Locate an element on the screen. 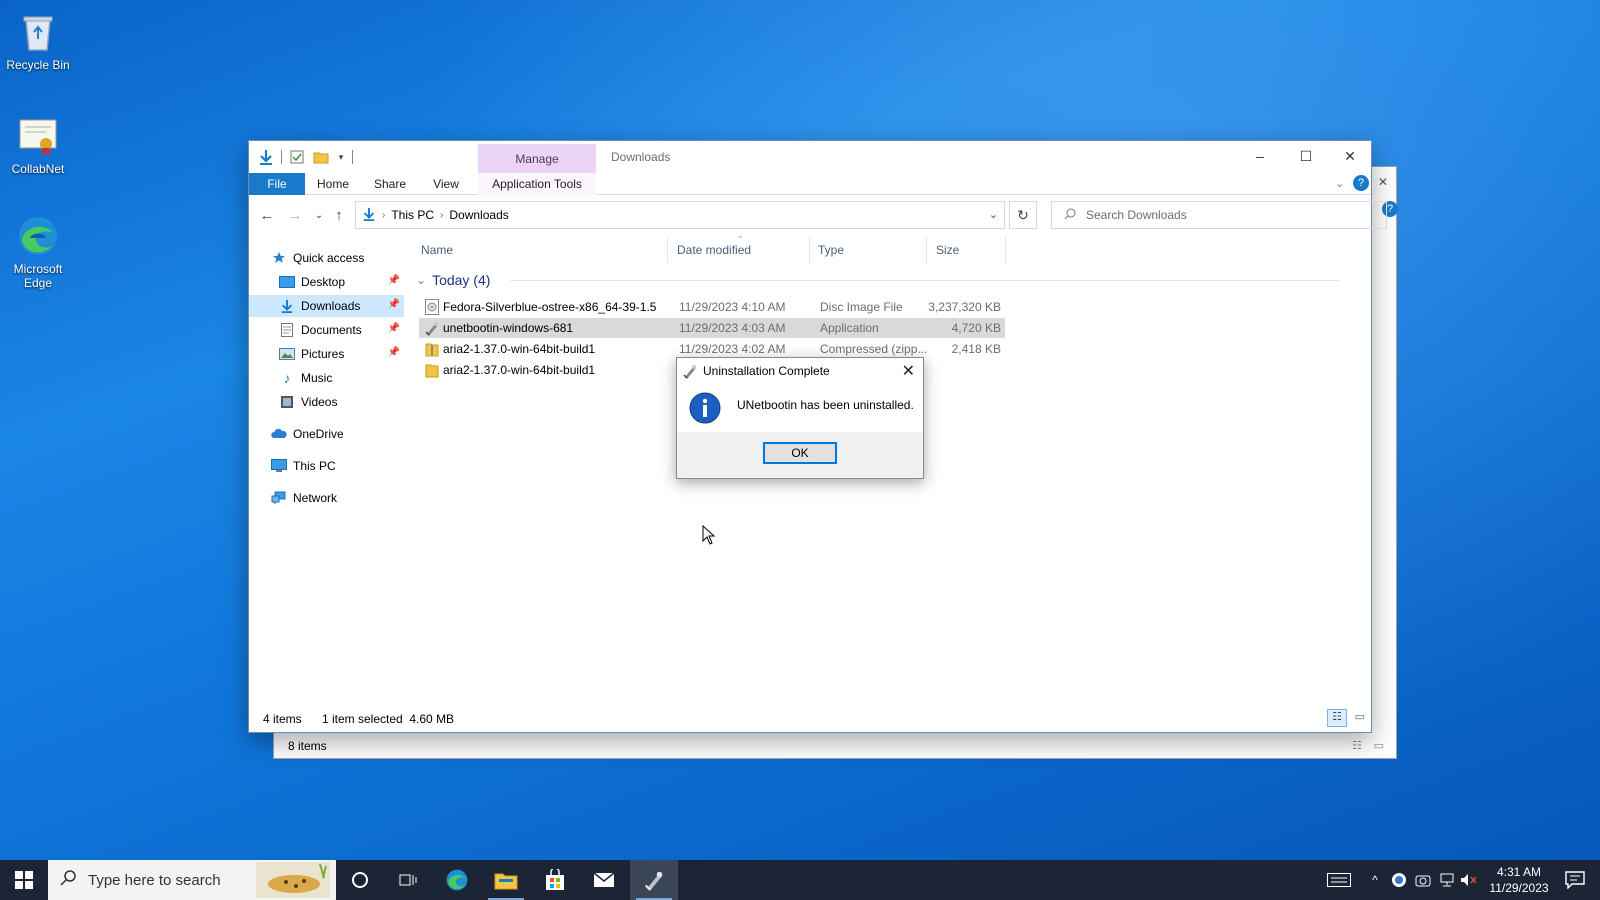 This screenshot has width=1600, height=900. network-icon is located at coordinates (279, 498).